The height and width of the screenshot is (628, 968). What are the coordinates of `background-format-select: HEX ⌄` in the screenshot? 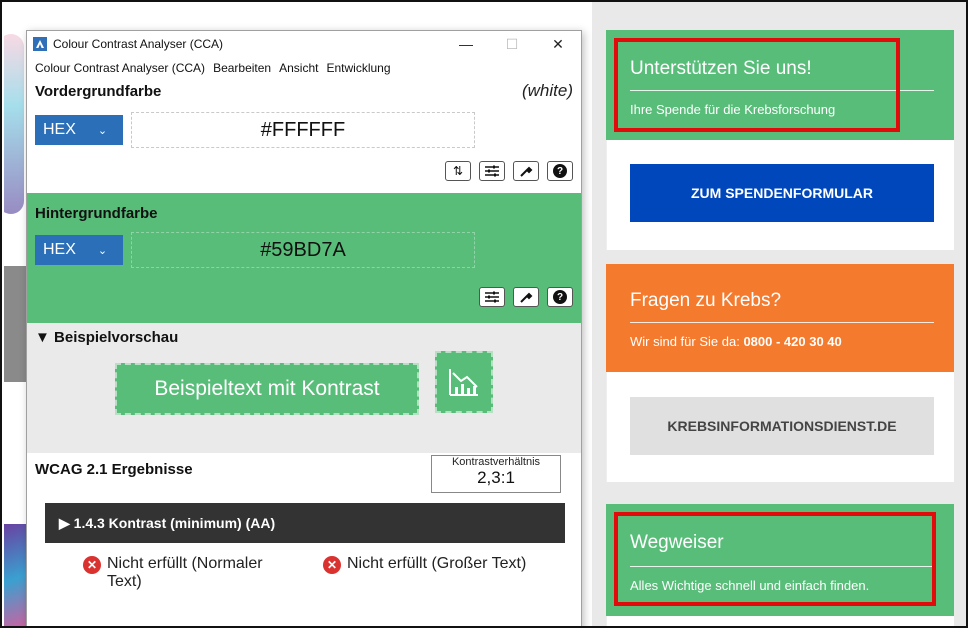 It's located at (79, 250).